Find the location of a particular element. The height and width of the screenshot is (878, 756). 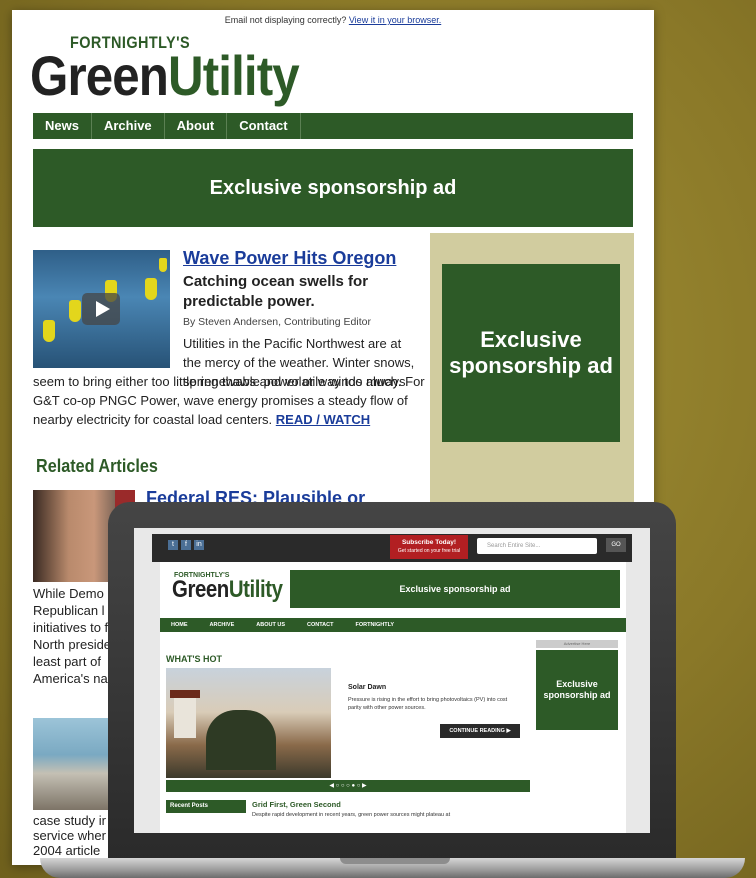

social-icons: t f in is located at coordinates (186, 545).